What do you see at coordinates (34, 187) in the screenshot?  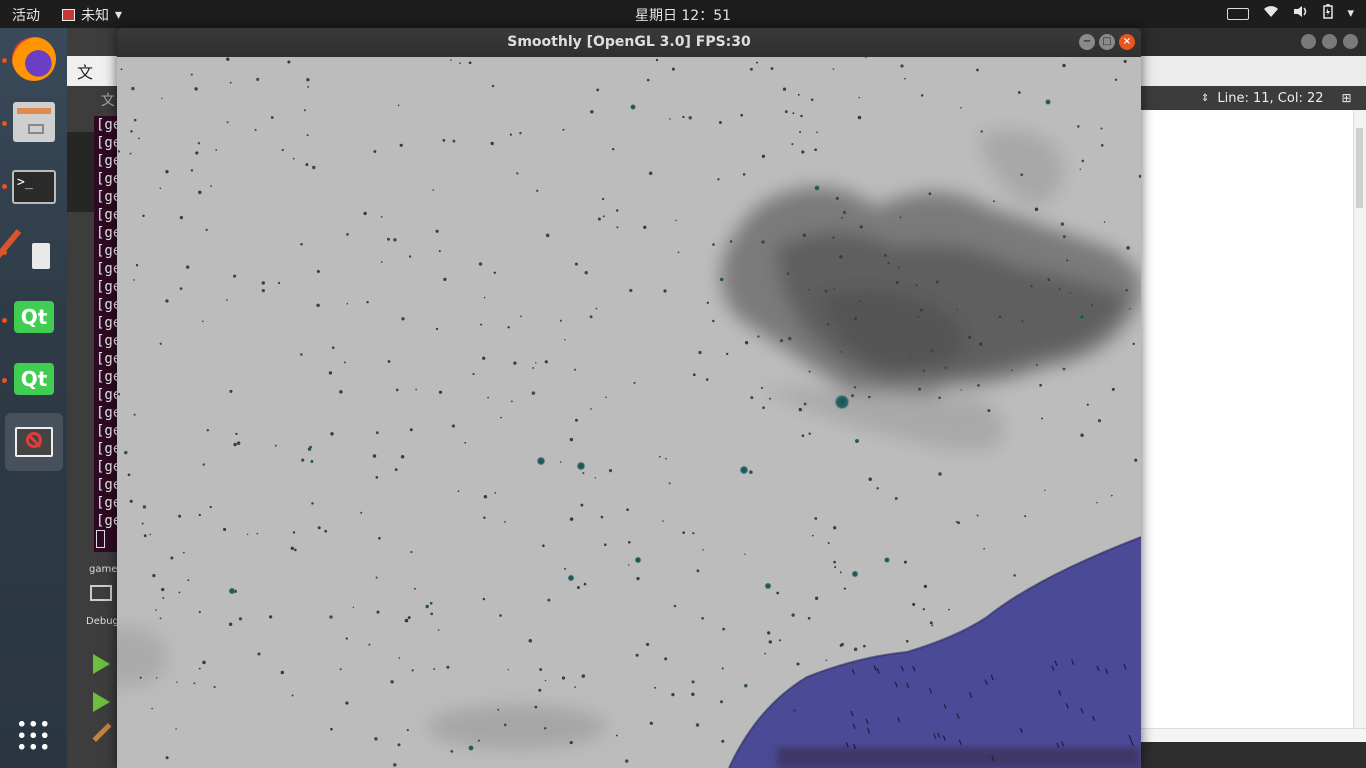 I see `dock-item-terminal: >_` at bounding box center [34, 187].